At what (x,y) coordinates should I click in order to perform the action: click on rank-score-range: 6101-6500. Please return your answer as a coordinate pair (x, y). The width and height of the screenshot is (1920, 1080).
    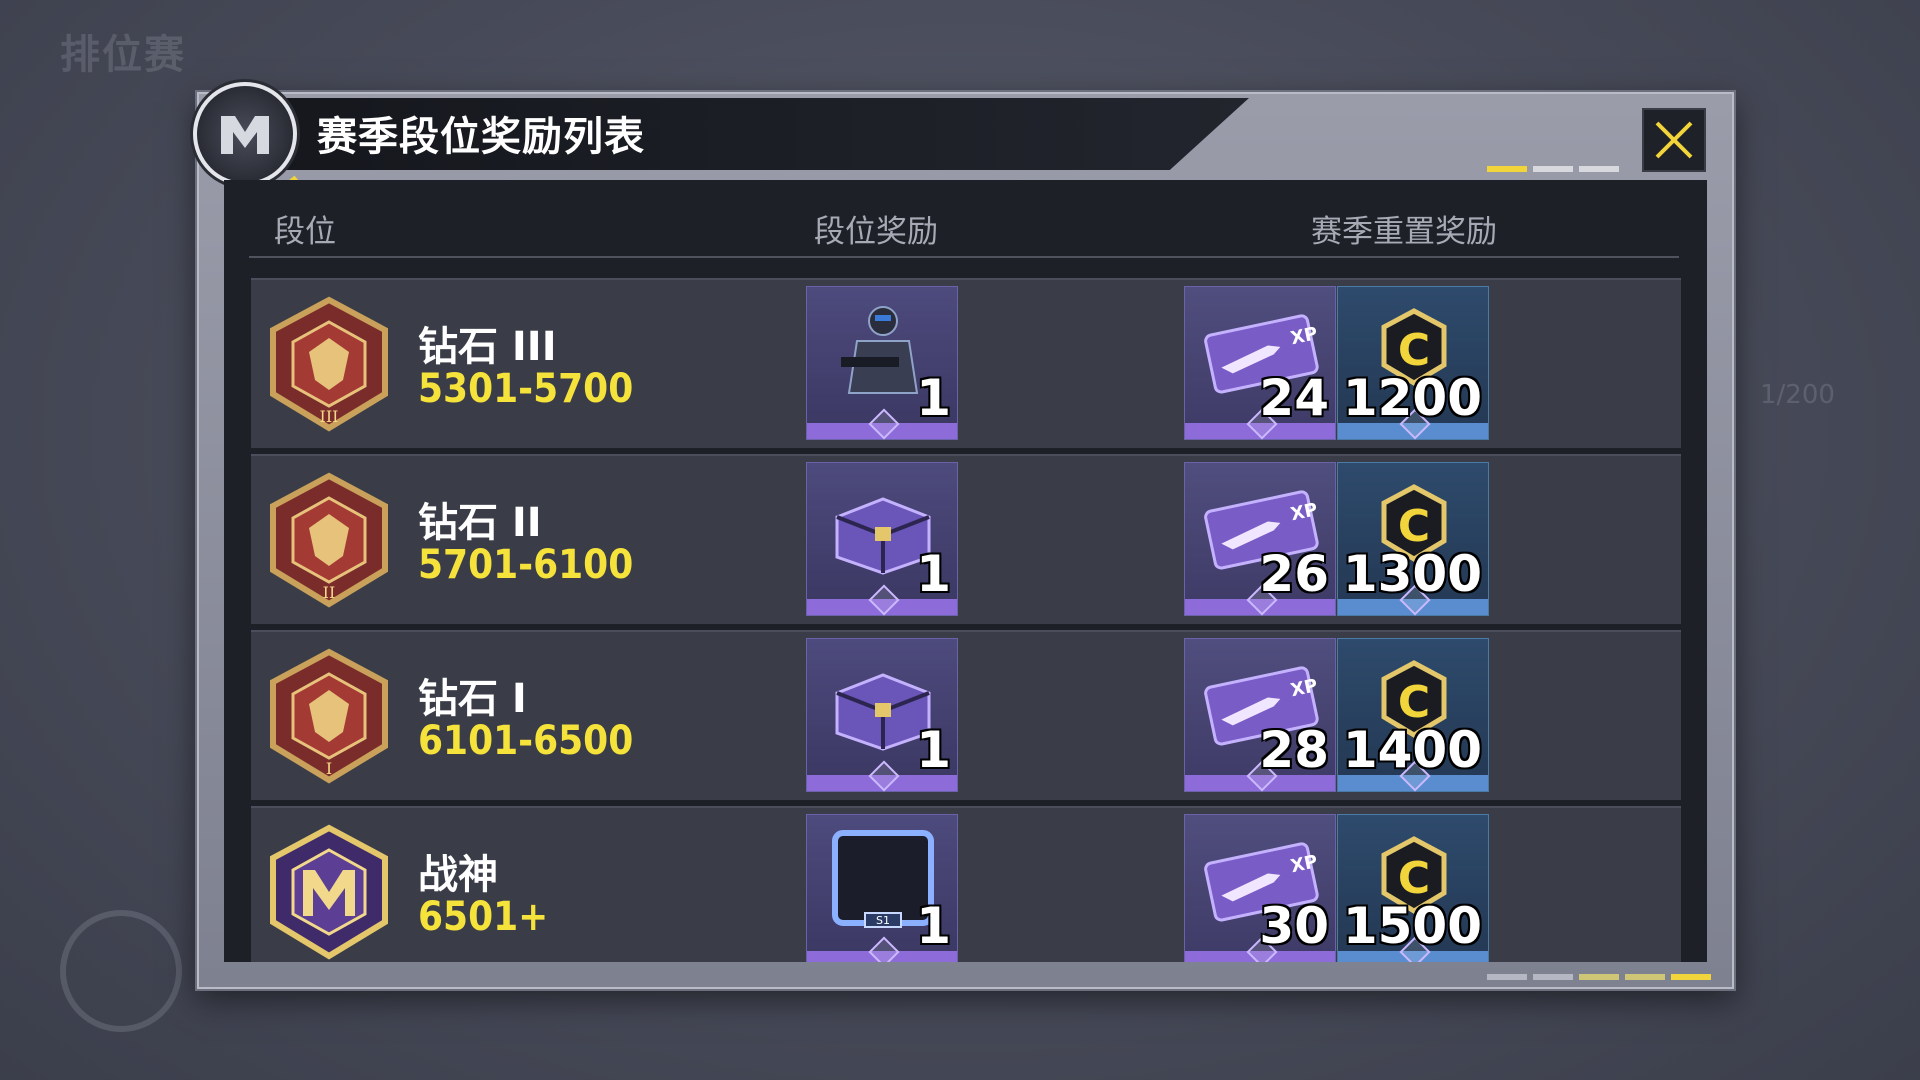
    Looking at the image, I should click on (526, 741).